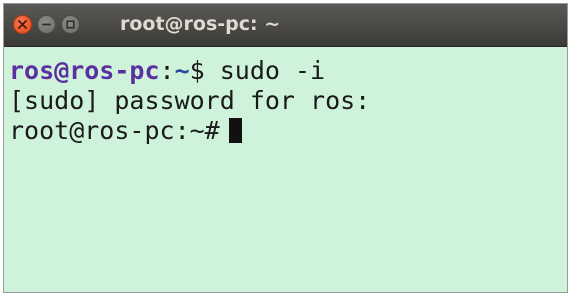  I want to click on password-prompt-line: [sudo] password for ros:, so click(190, 100).